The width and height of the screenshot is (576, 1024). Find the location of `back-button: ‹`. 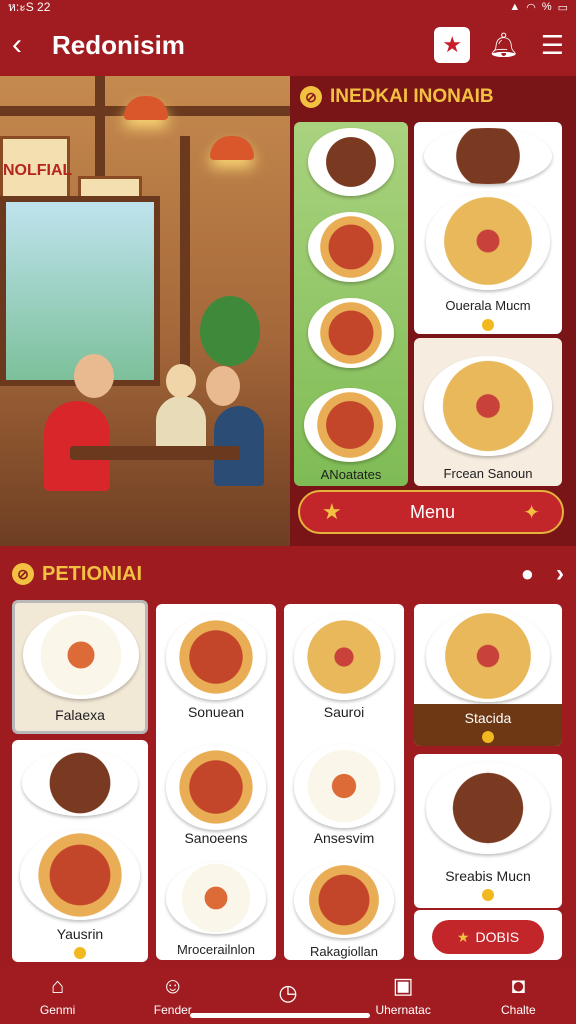

back-button: ‹ is located at coordinates (30, 45).